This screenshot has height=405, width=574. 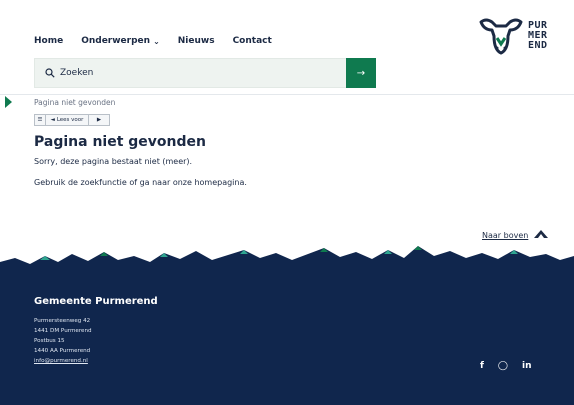 I want to click on header-divider, so click(x=287, y=94).